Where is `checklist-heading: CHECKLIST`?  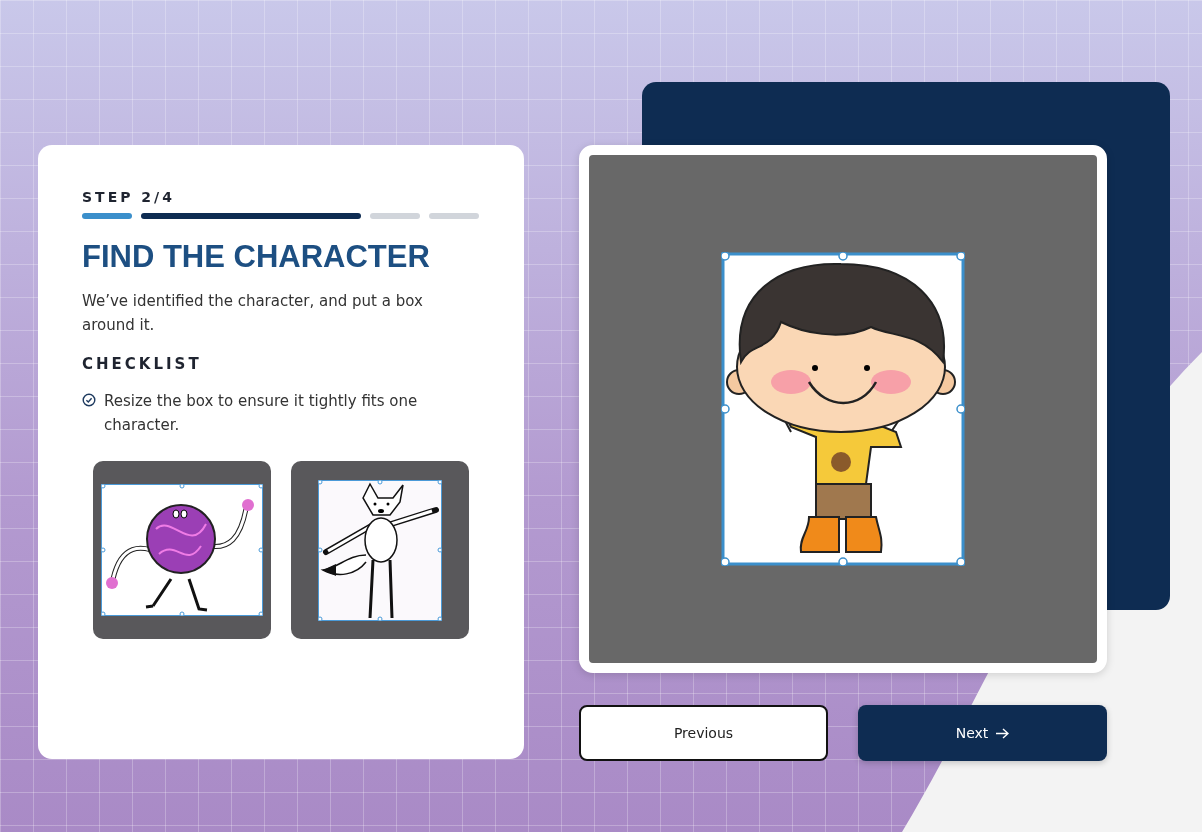 checklist-heading: CHECKLIST is located at coordinates (142, 364).